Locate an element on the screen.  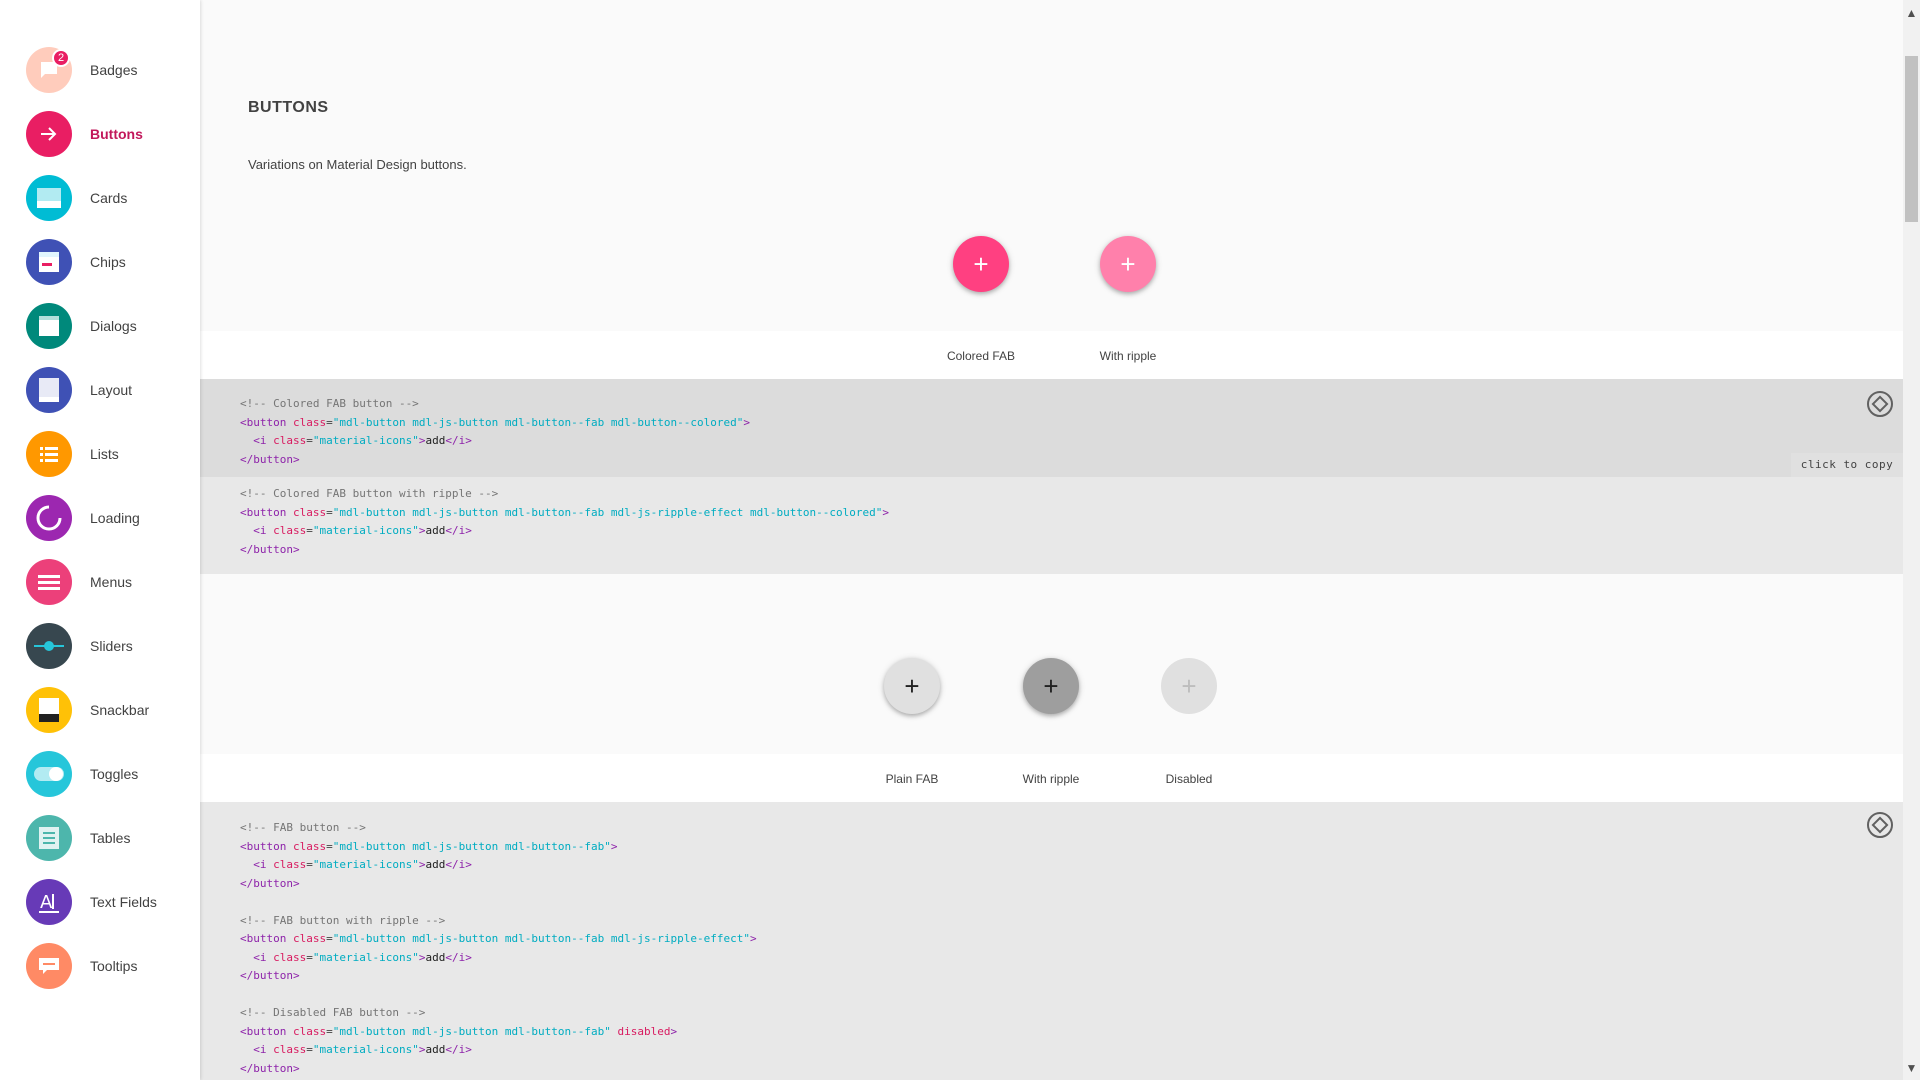
sidebar-item-label: Buttons is located at coordinates (116, 134).